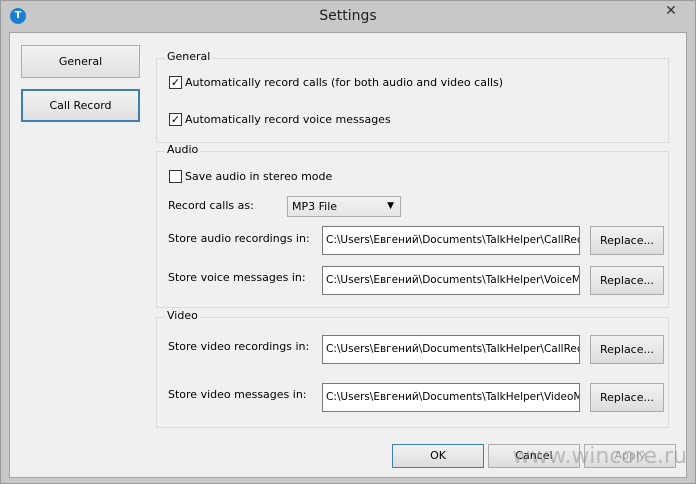  I want to click on audio-group-label: Audio, so click(183, 149).